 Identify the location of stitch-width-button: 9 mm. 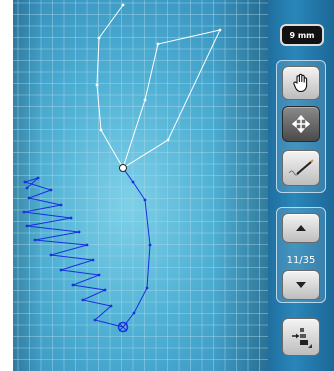
(302, 35).